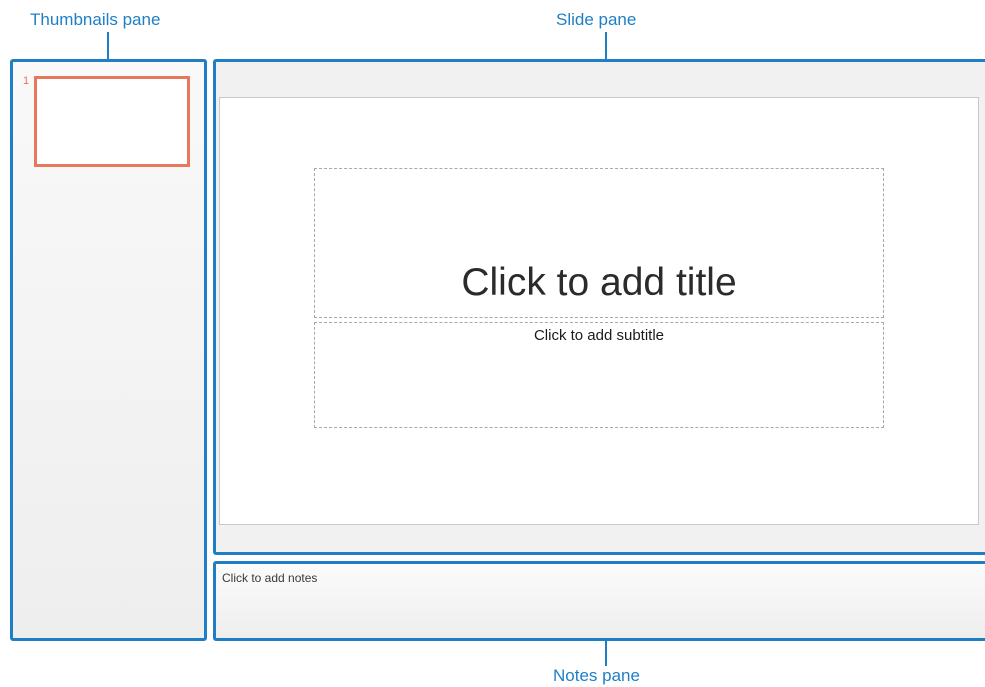  I want to click on notes-pane-label: Notes pane, so click(596, 675).